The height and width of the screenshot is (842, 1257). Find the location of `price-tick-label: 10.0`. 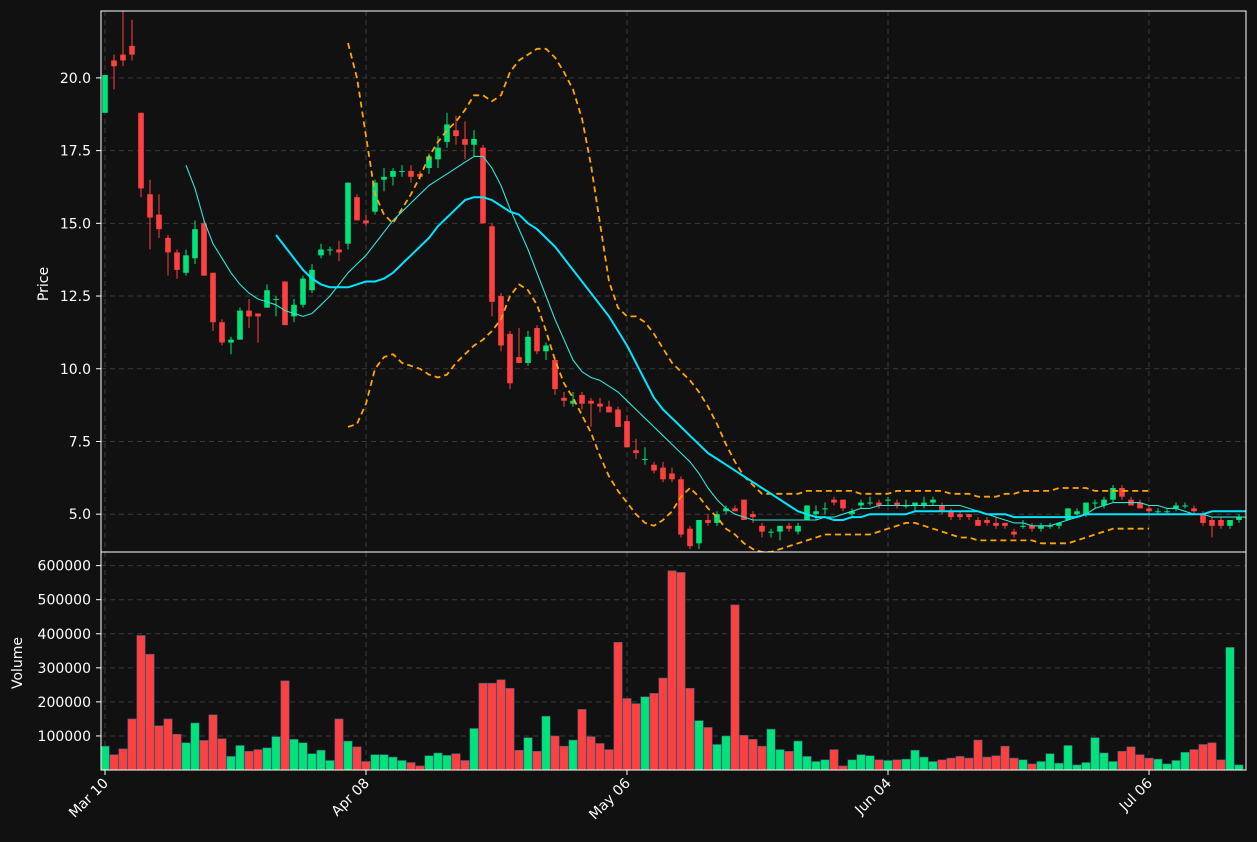

price-tick-label: 10.0 is located at coordinates (75, 370).